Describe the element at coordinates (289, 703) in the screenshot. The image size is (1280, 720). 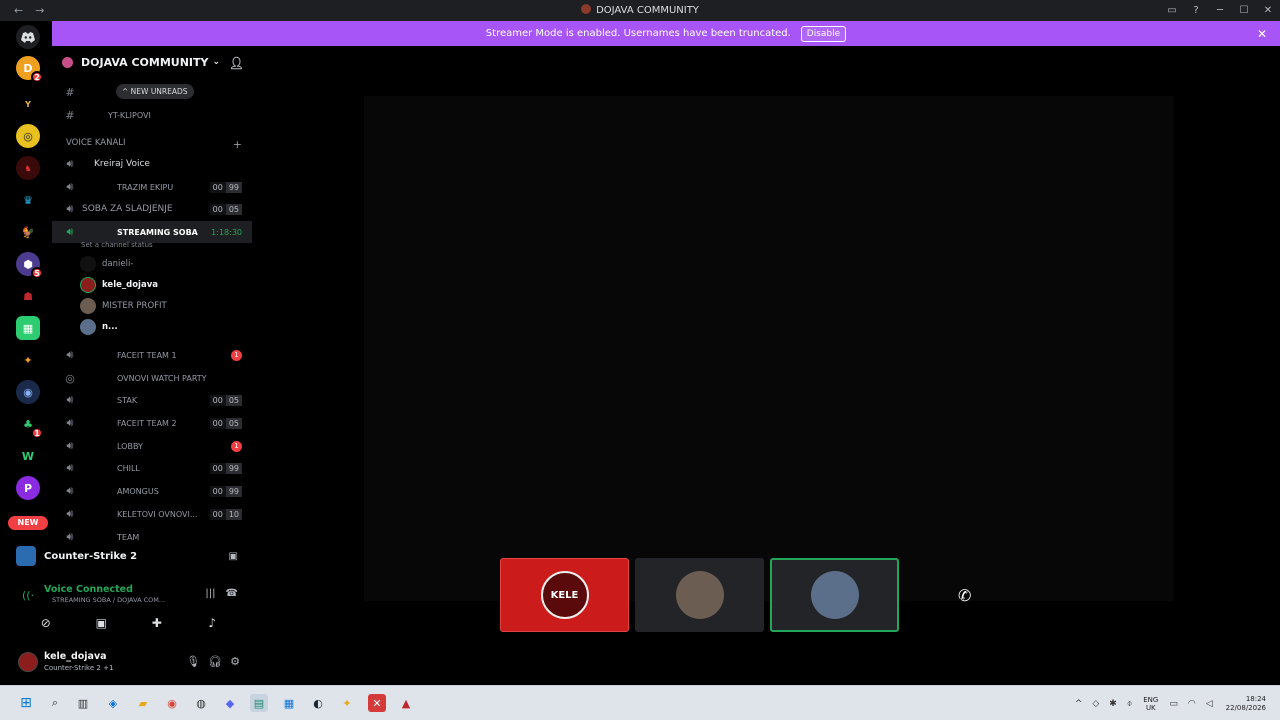
I see `notepad-icon: ▦` at that location.